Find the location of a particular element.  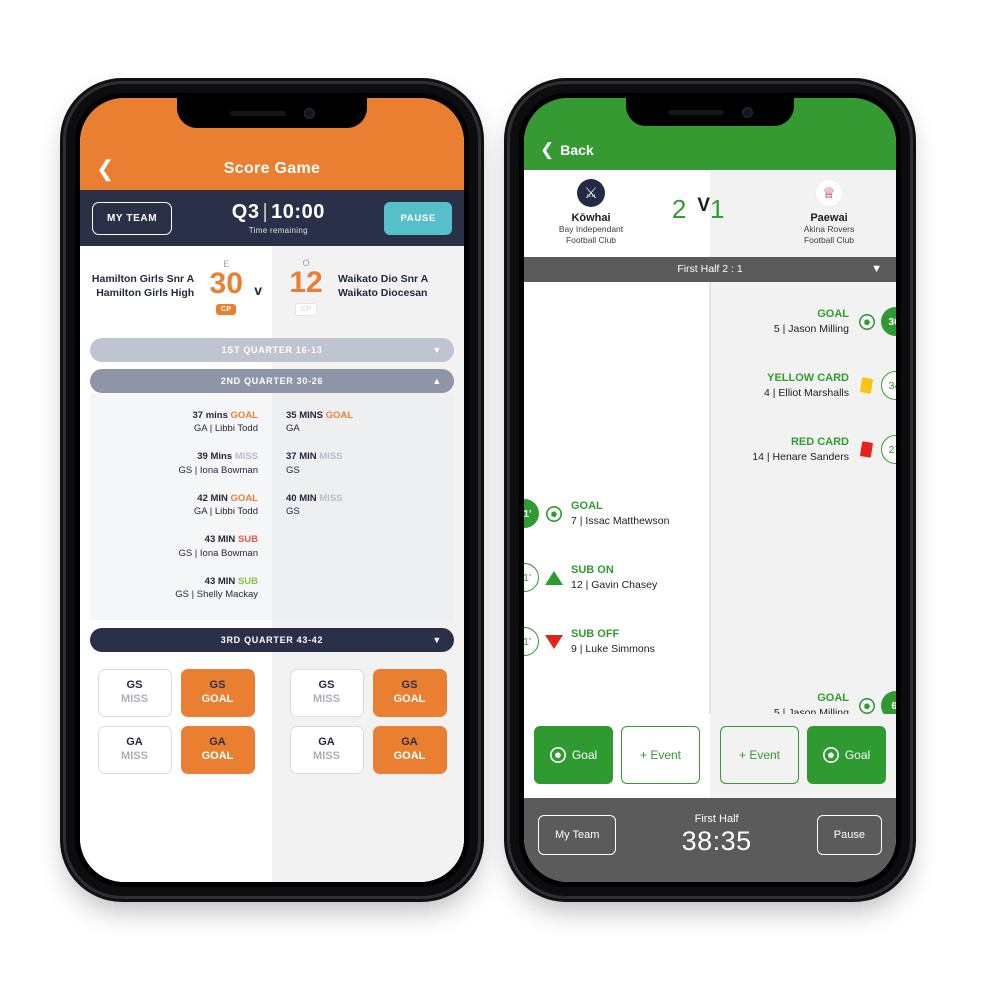

quarter-events-away: 35 MINS GOAL GA 37 MIN MISS GS 40 MIN MISS GS is located at coordinates (363, 506).